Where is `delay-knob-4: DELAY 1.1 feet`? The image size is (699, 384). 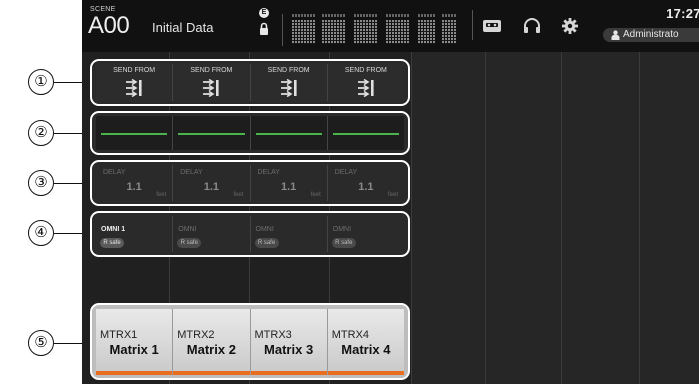
delay-knob-4: DELAY 1.1 feet is located at coordinates (365, 183).